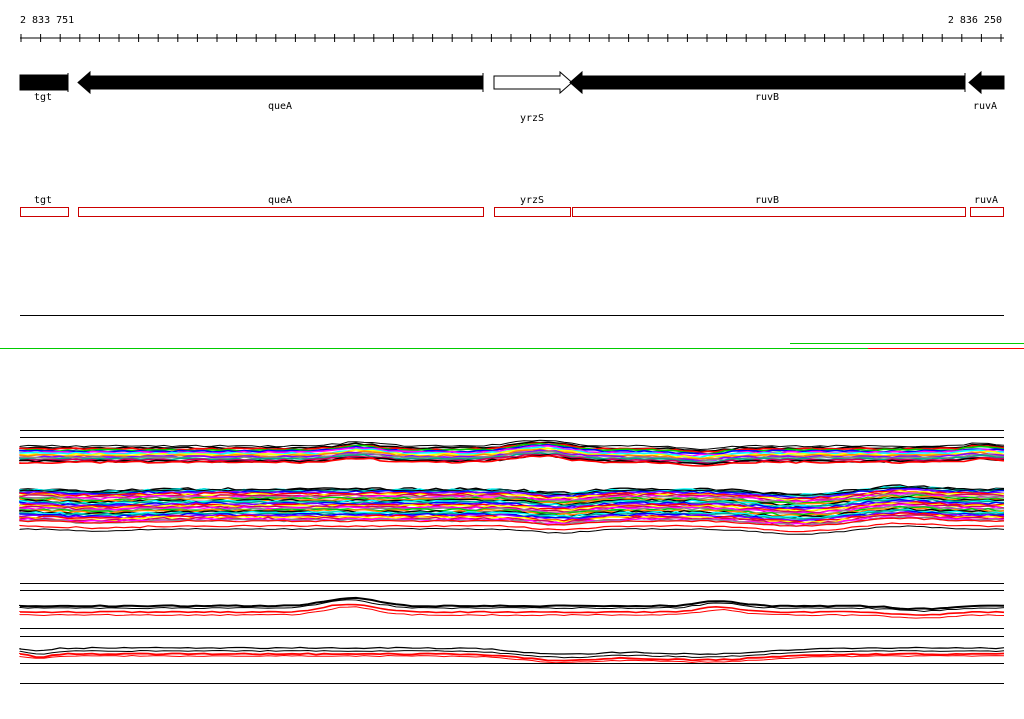 The image size is (1024, 719). Describe the element at coordinates (280, 200) in the screenshot. I see `cds-label-queA: queA` at that location.